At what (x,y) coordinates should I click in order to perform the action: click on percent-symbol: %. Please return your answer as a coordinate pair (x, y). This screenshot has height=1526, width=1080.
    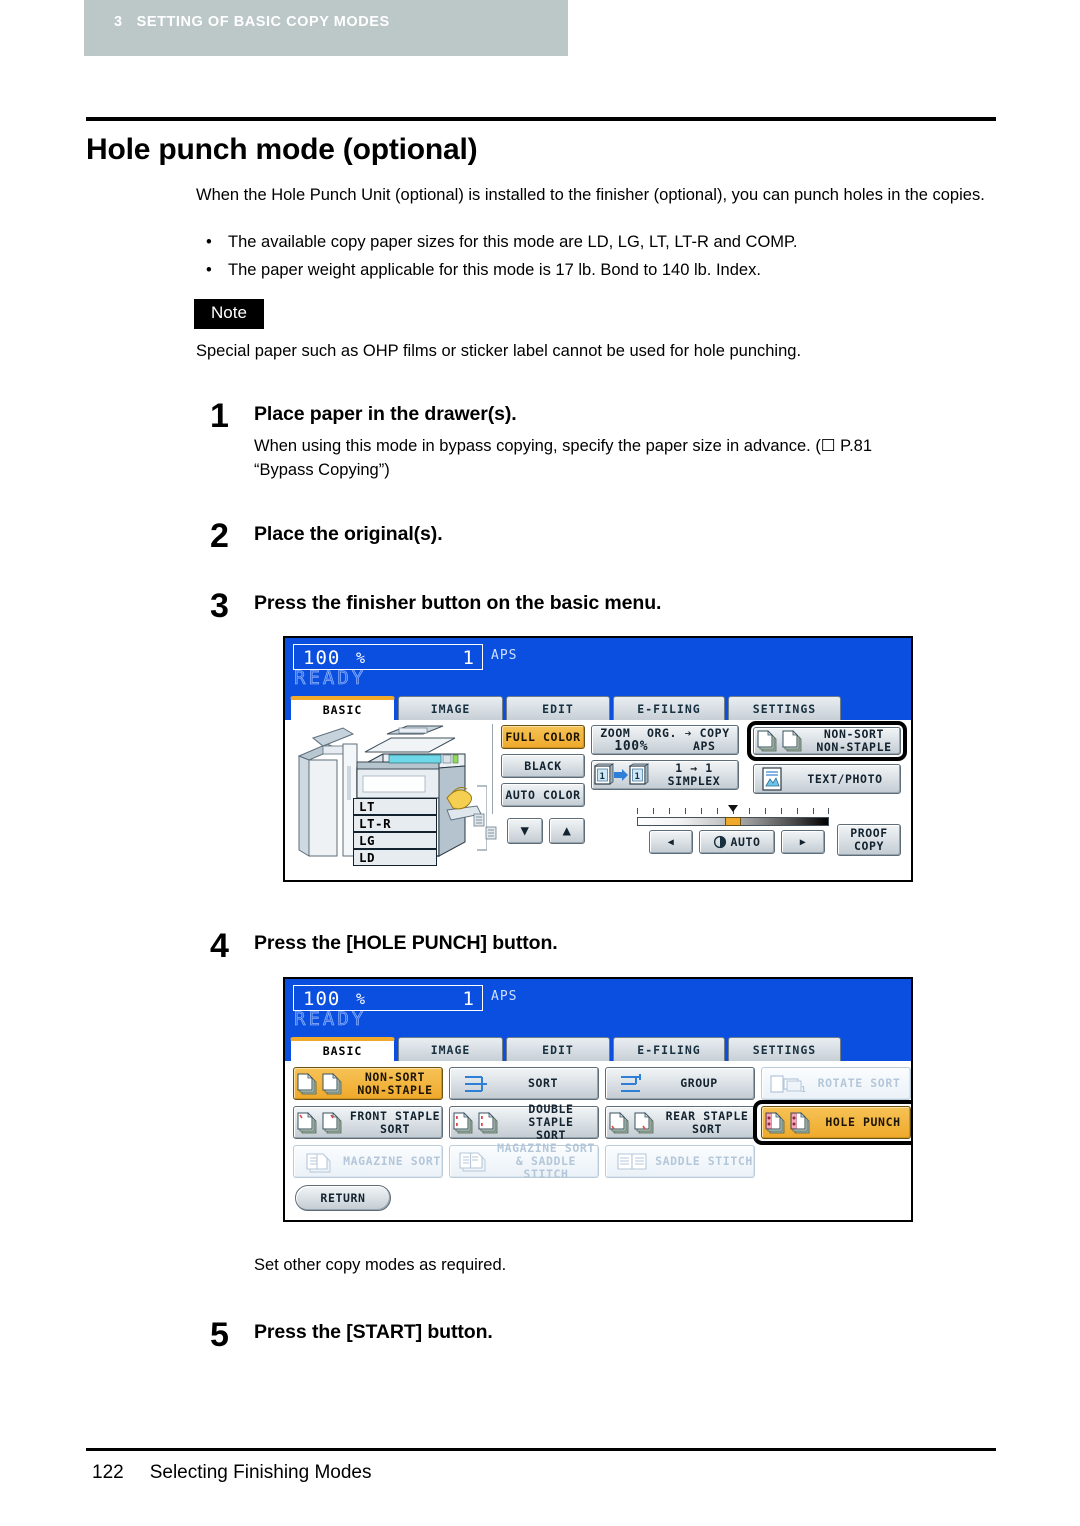
    Looking at the image, I should click on (361, 999).